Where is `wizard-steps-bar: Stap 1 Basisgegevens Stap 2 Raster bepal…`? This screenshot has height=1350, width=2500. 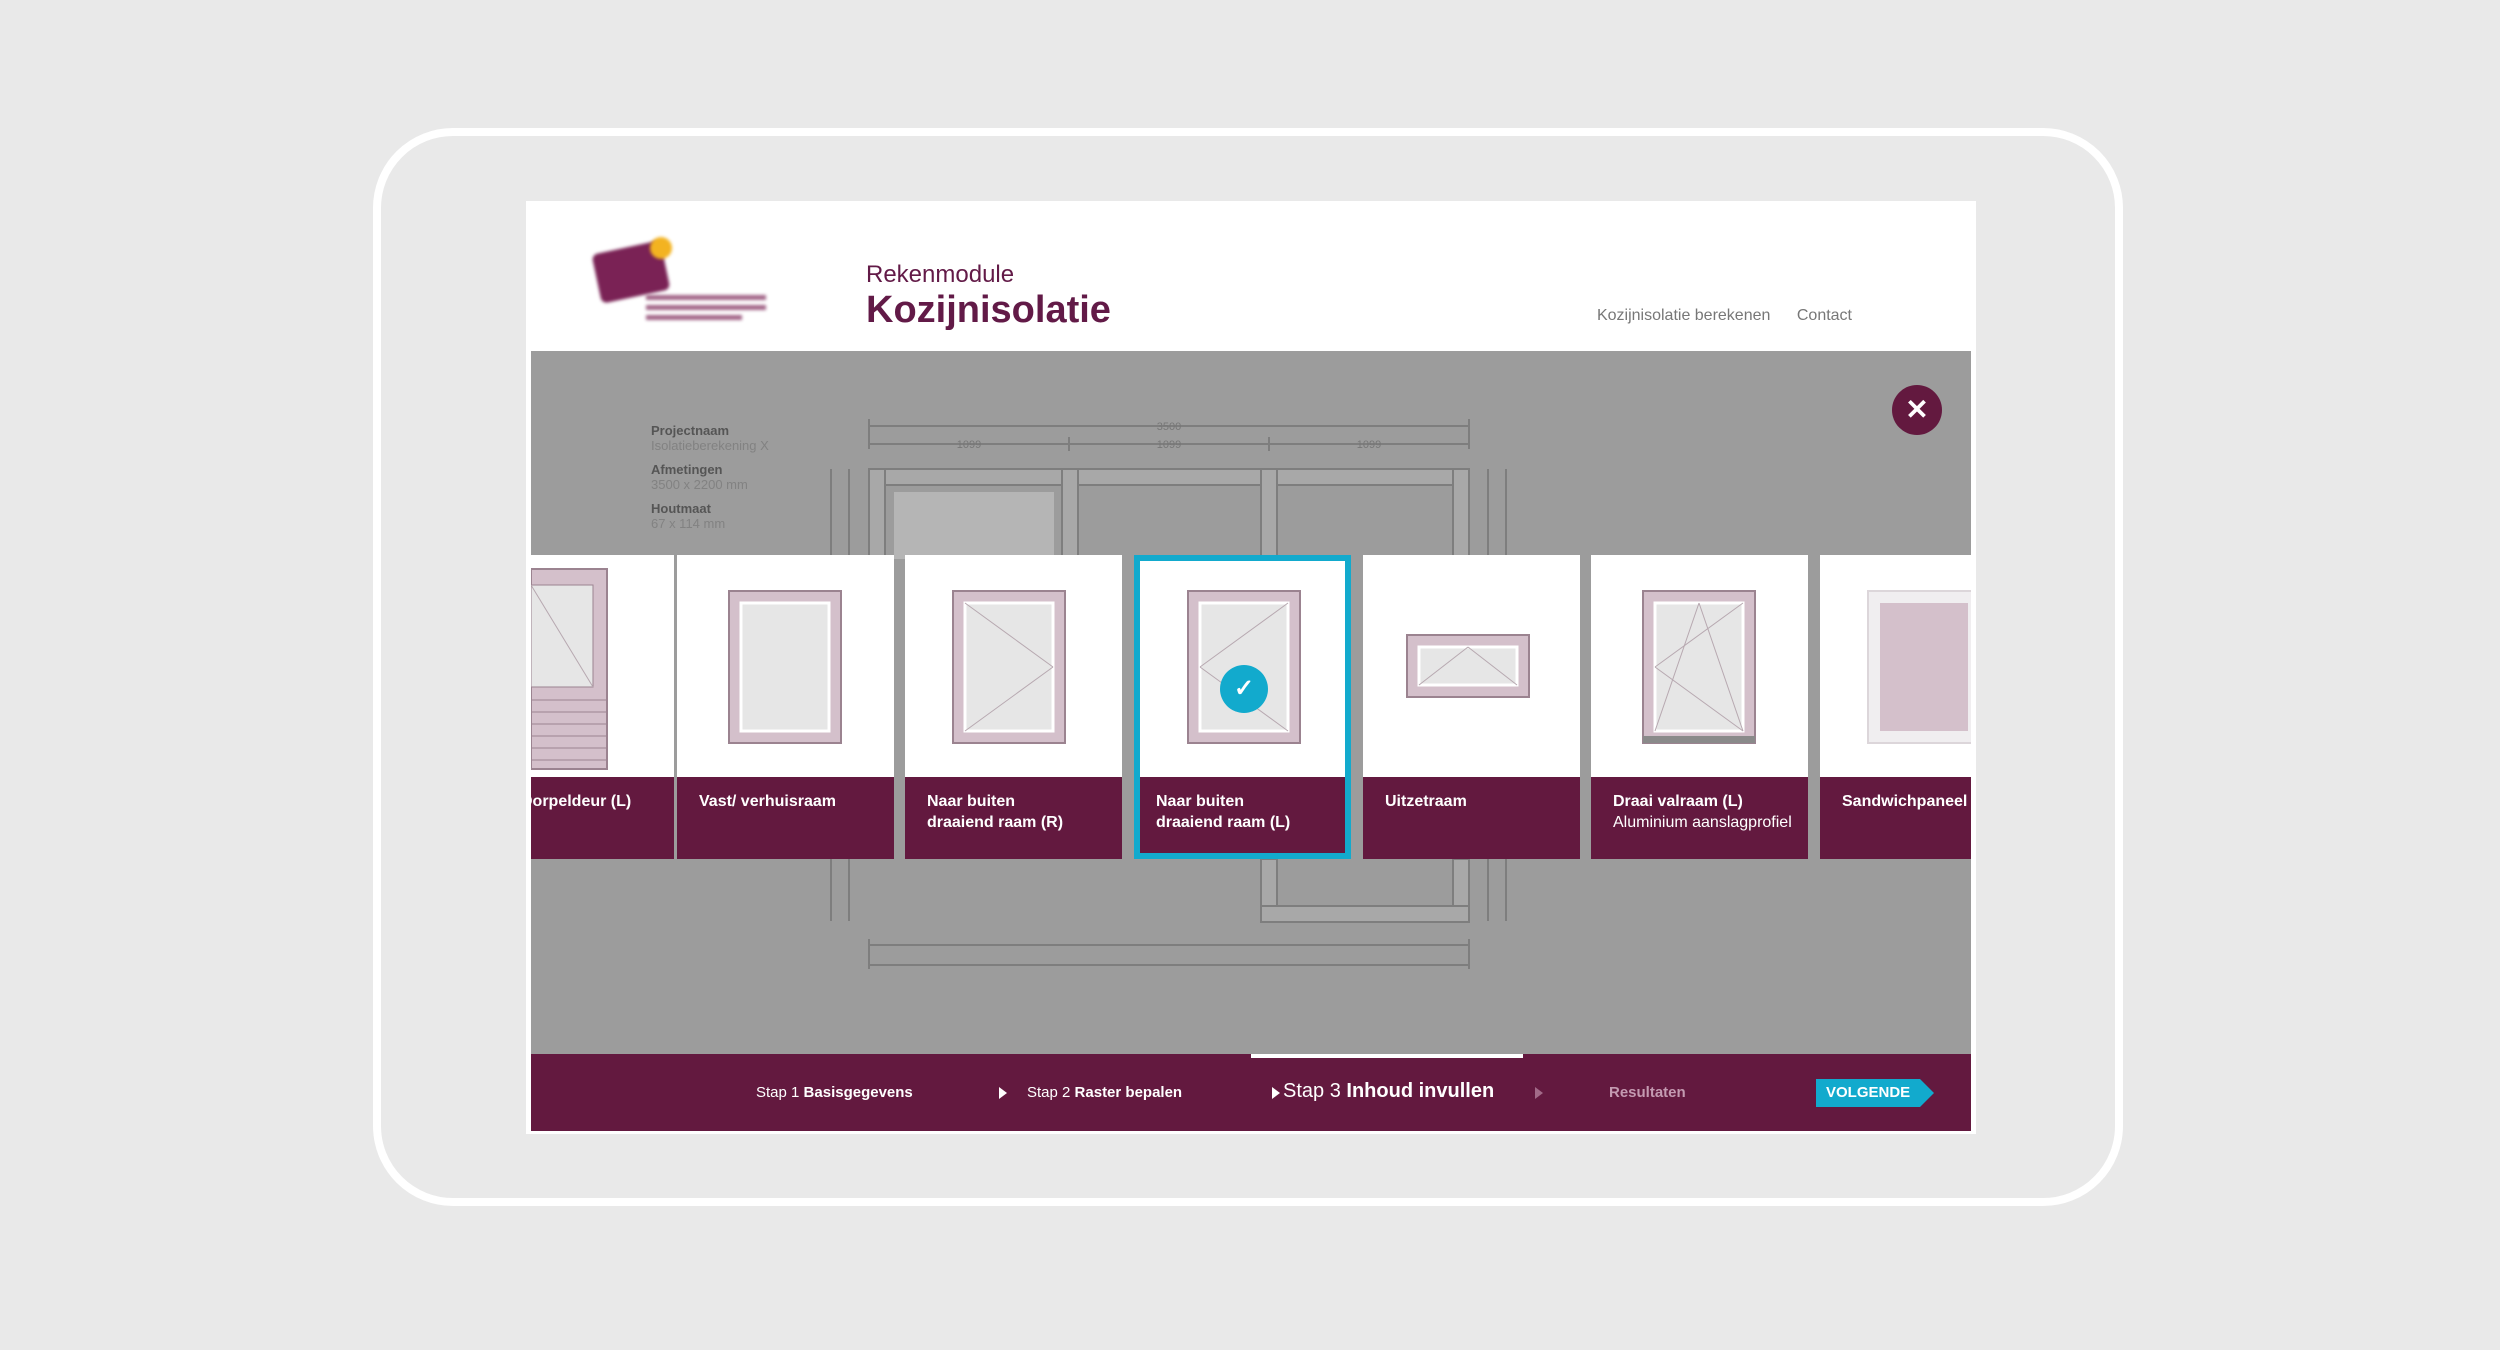 wizard-steps-bar: Stap 1 Basisgegevens Stap 2 Raster bepal… is located at coordinates (1251, 1092).